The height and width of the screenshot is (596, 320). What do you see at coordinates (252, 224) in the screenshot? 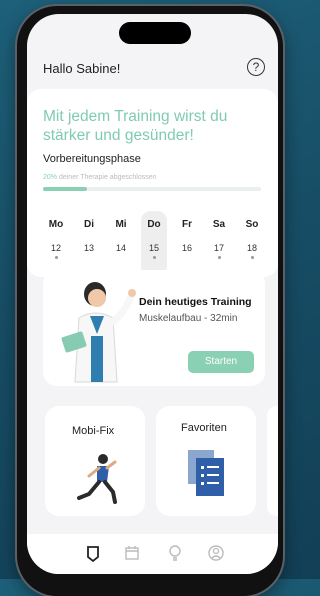
I see `day-name: So` at bounding box center [252, 224].